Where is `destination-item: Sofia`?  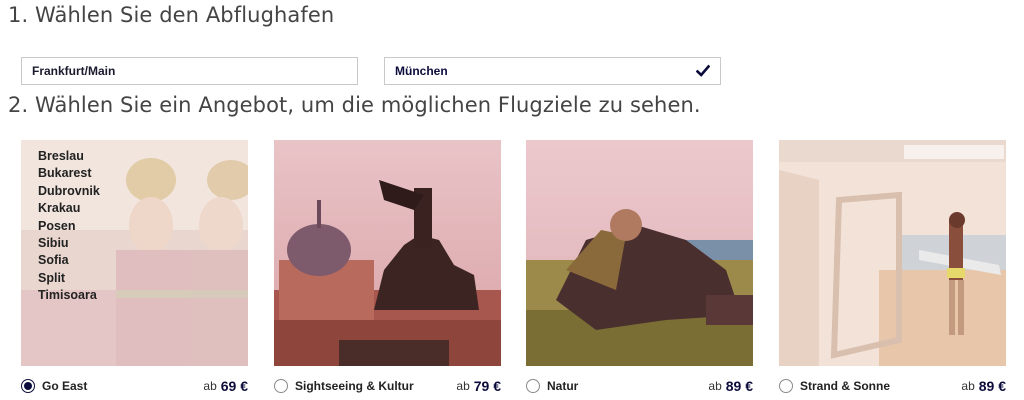
destination-item: Sofia is located at coordinates (53, 260).